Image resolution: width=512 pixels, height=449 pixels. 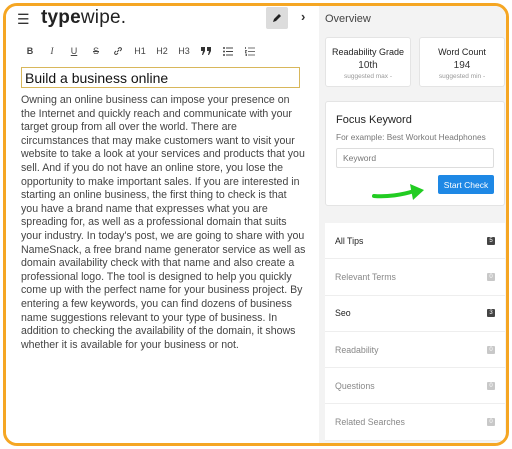 I want to click on hamburger-menu-icon: ☰, so click(x=23, y=19).